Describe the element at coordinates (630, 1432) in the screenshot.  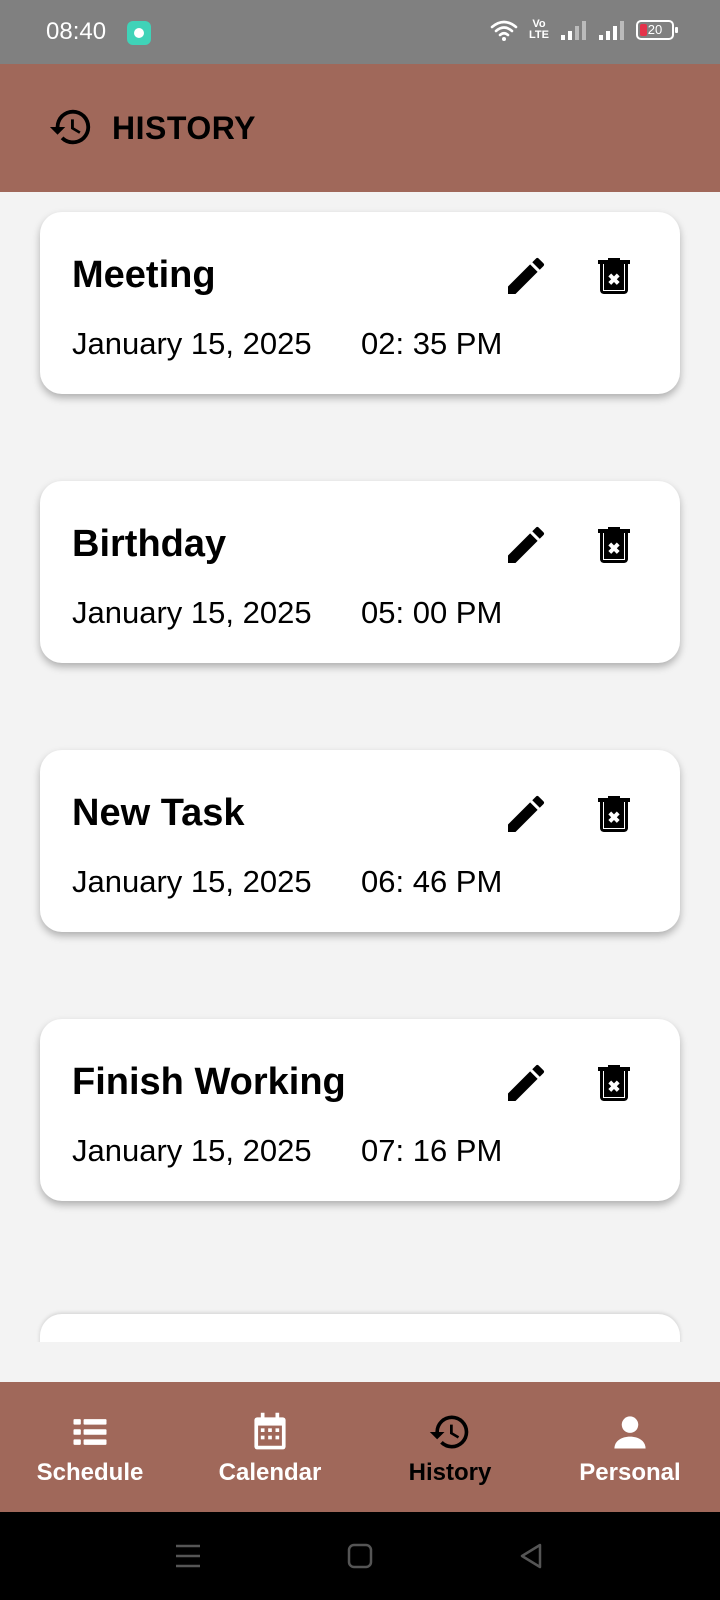
I see `person-icon` at that location.